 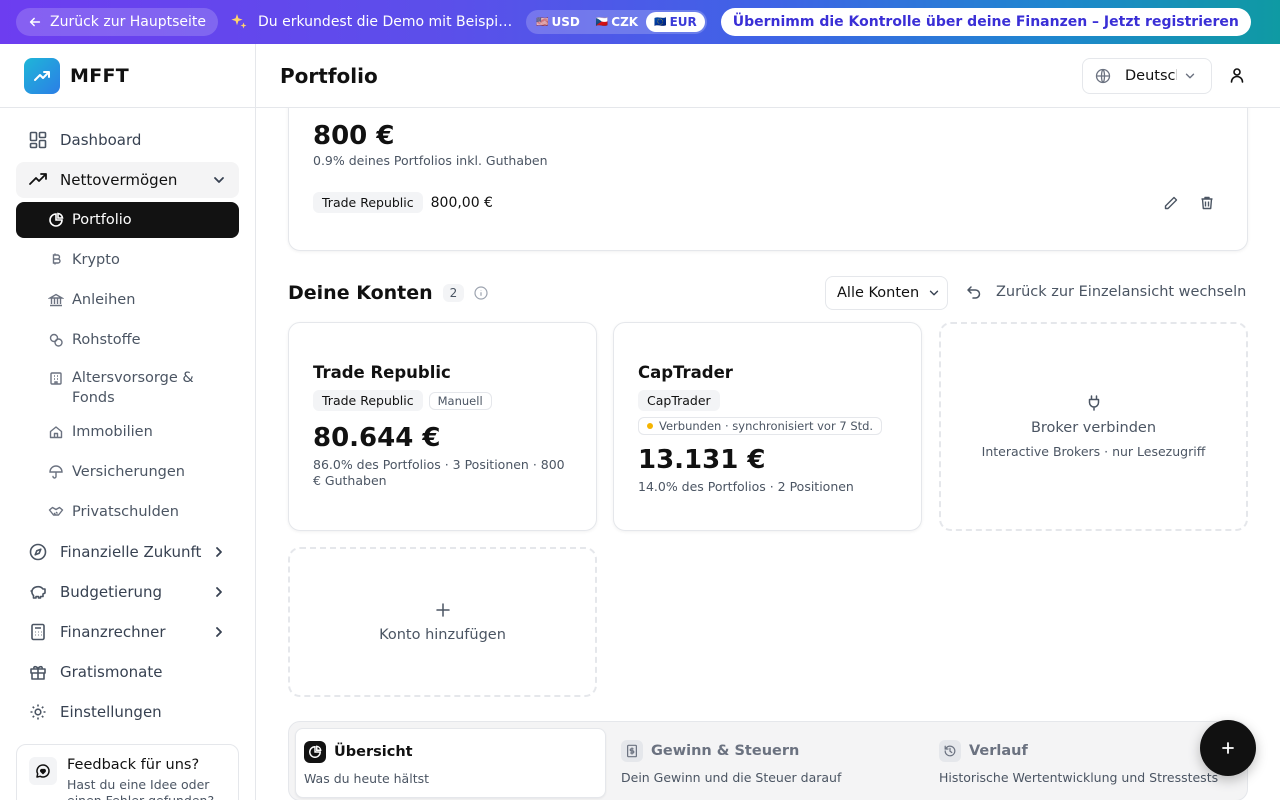 What do you see at coordinates (1228, 748) in the screenshot?
I see `add-fab-button` at bounding box center [1228, 748].